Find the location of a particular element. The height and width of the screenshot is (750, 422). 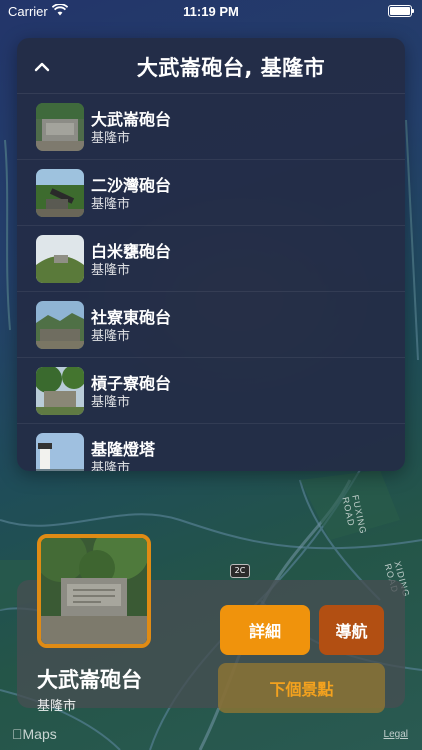

next-attraction-button: 下個景點 is located at coordinates (301, 688).